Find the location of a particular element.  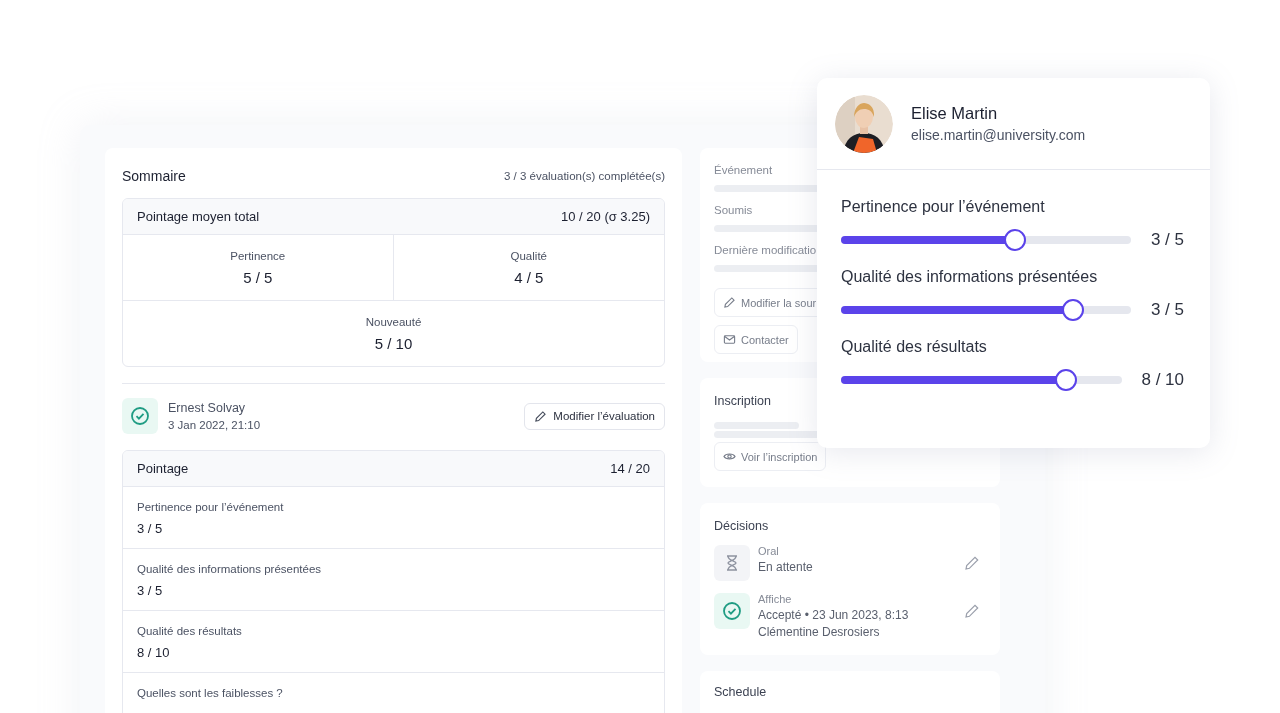

decision-status: En attente is located at coordinates (786, 567).